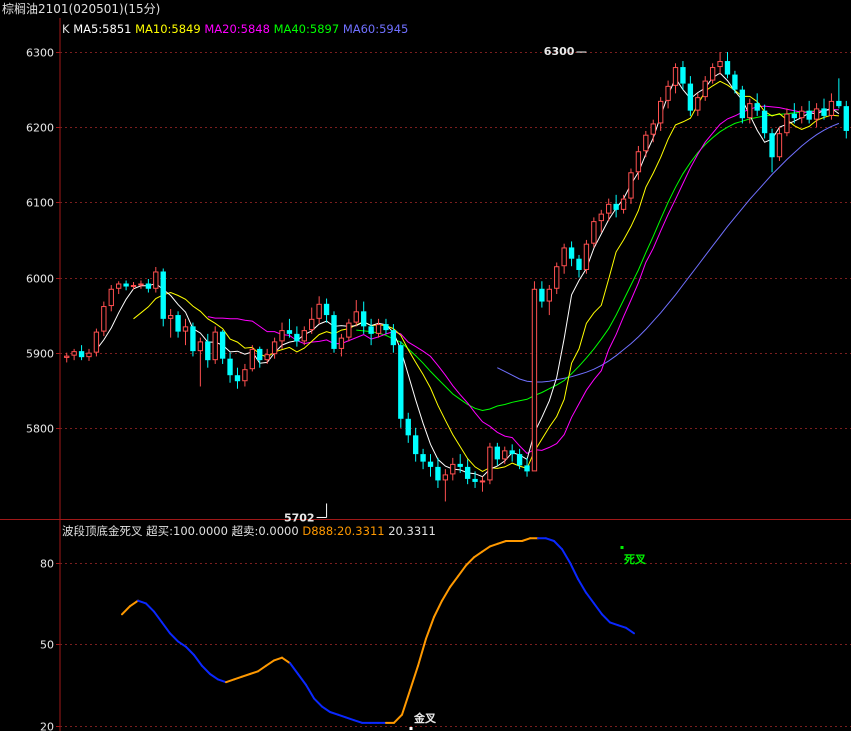  I want to click on ma60-line, so click(668, 252).